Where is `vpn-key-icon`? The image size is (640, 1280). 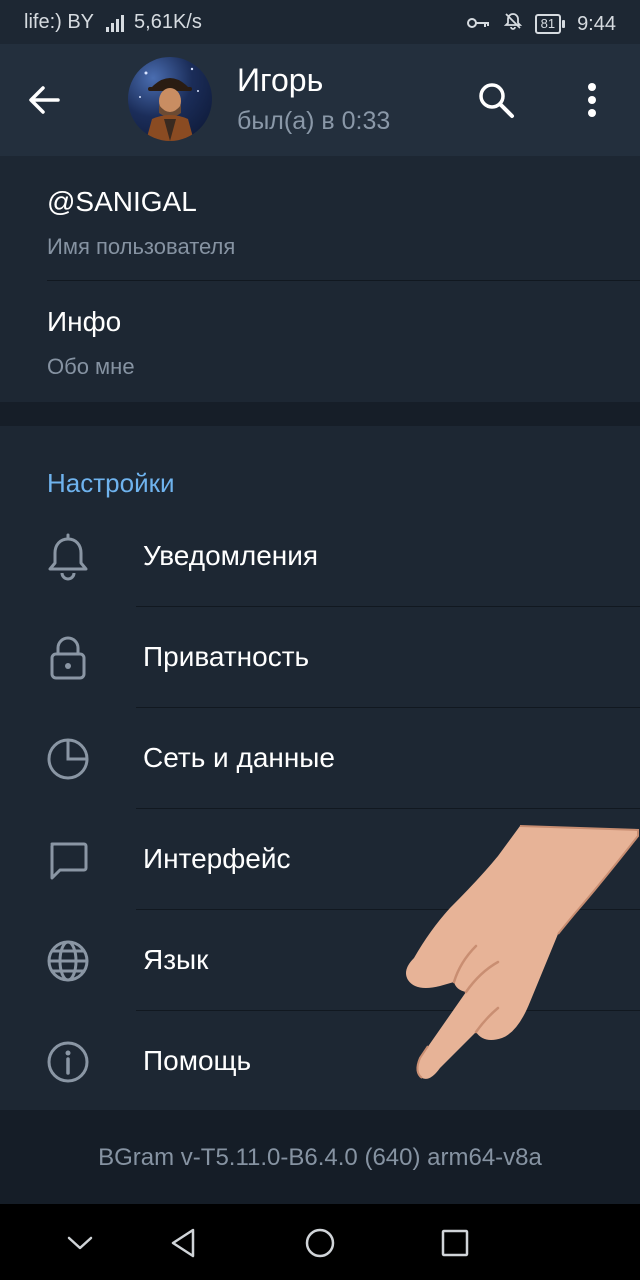
vpn-key-icon is located at coordinates (478, 24).